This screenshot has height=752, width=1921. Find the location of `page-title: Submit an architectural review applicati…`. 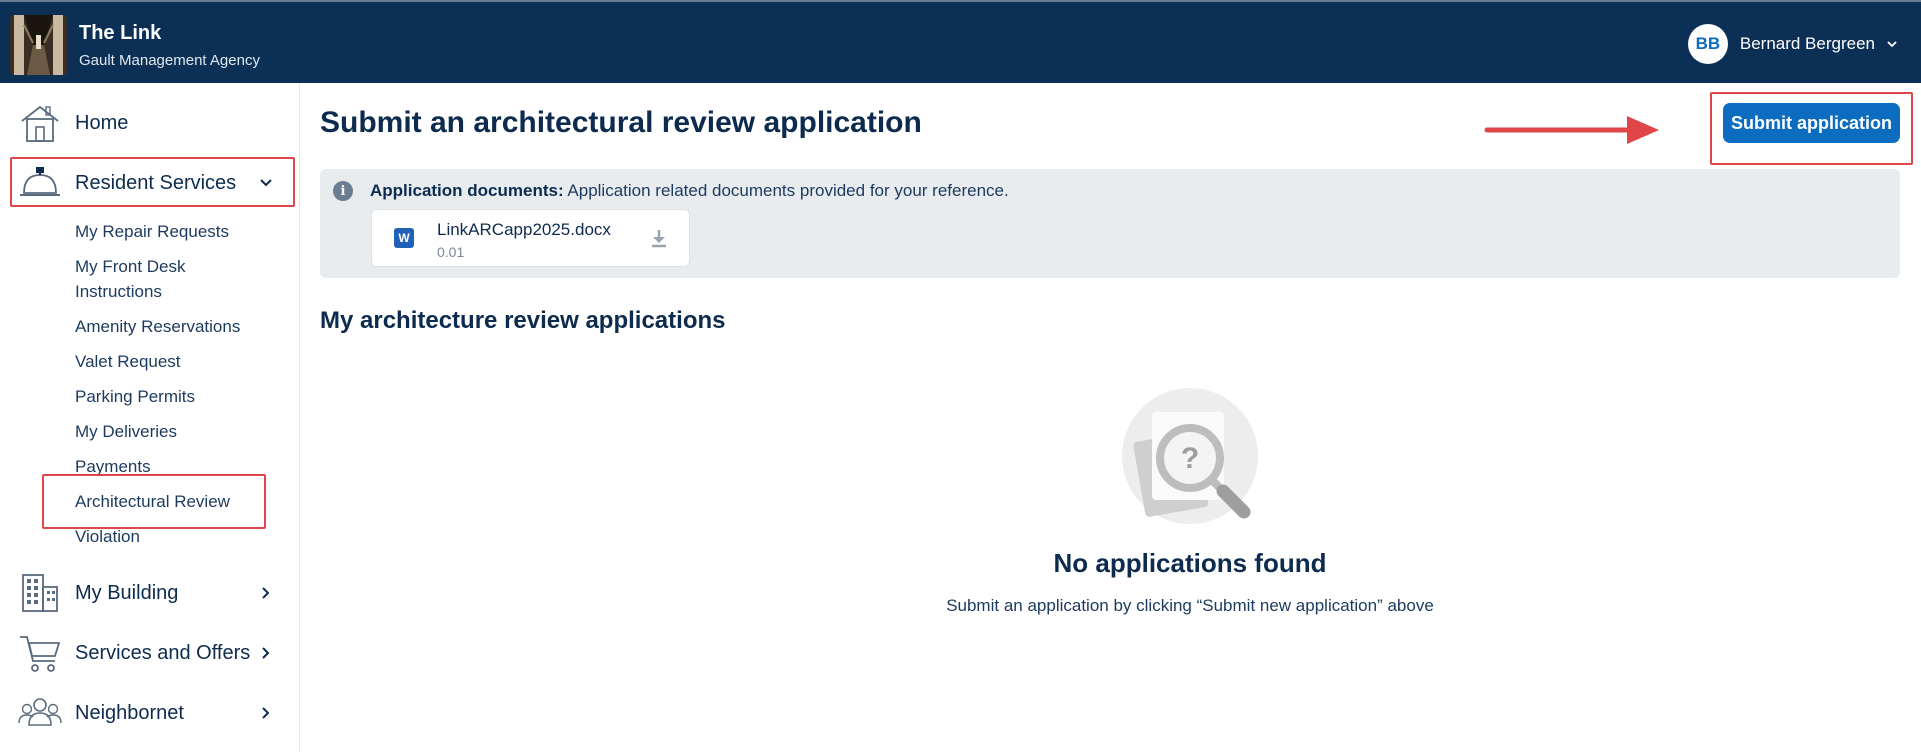

page-title: Submit an architectural review applicati… is located at coordinates (621, 122).